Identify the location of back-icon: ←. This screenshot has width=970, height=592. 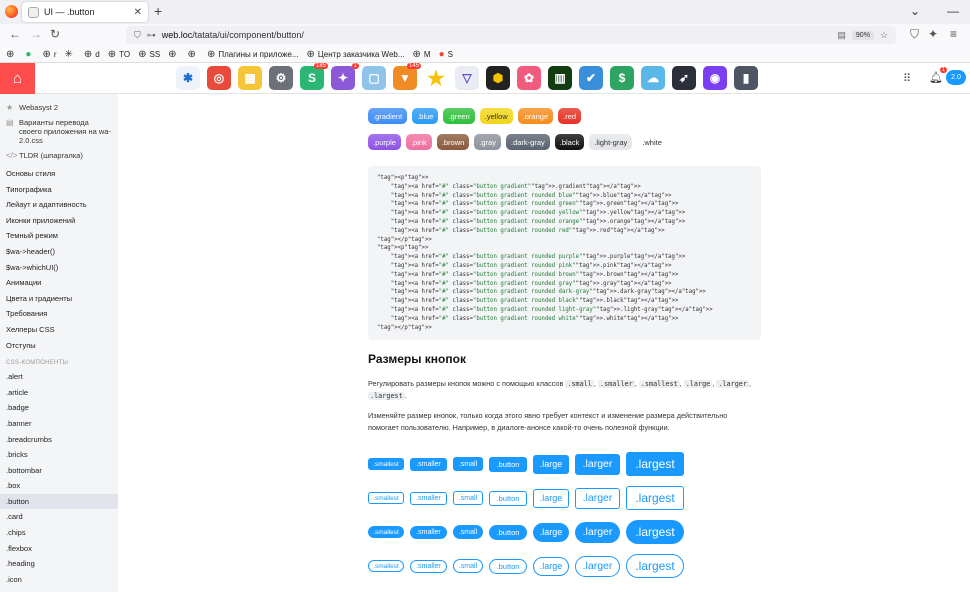
(15, 34).